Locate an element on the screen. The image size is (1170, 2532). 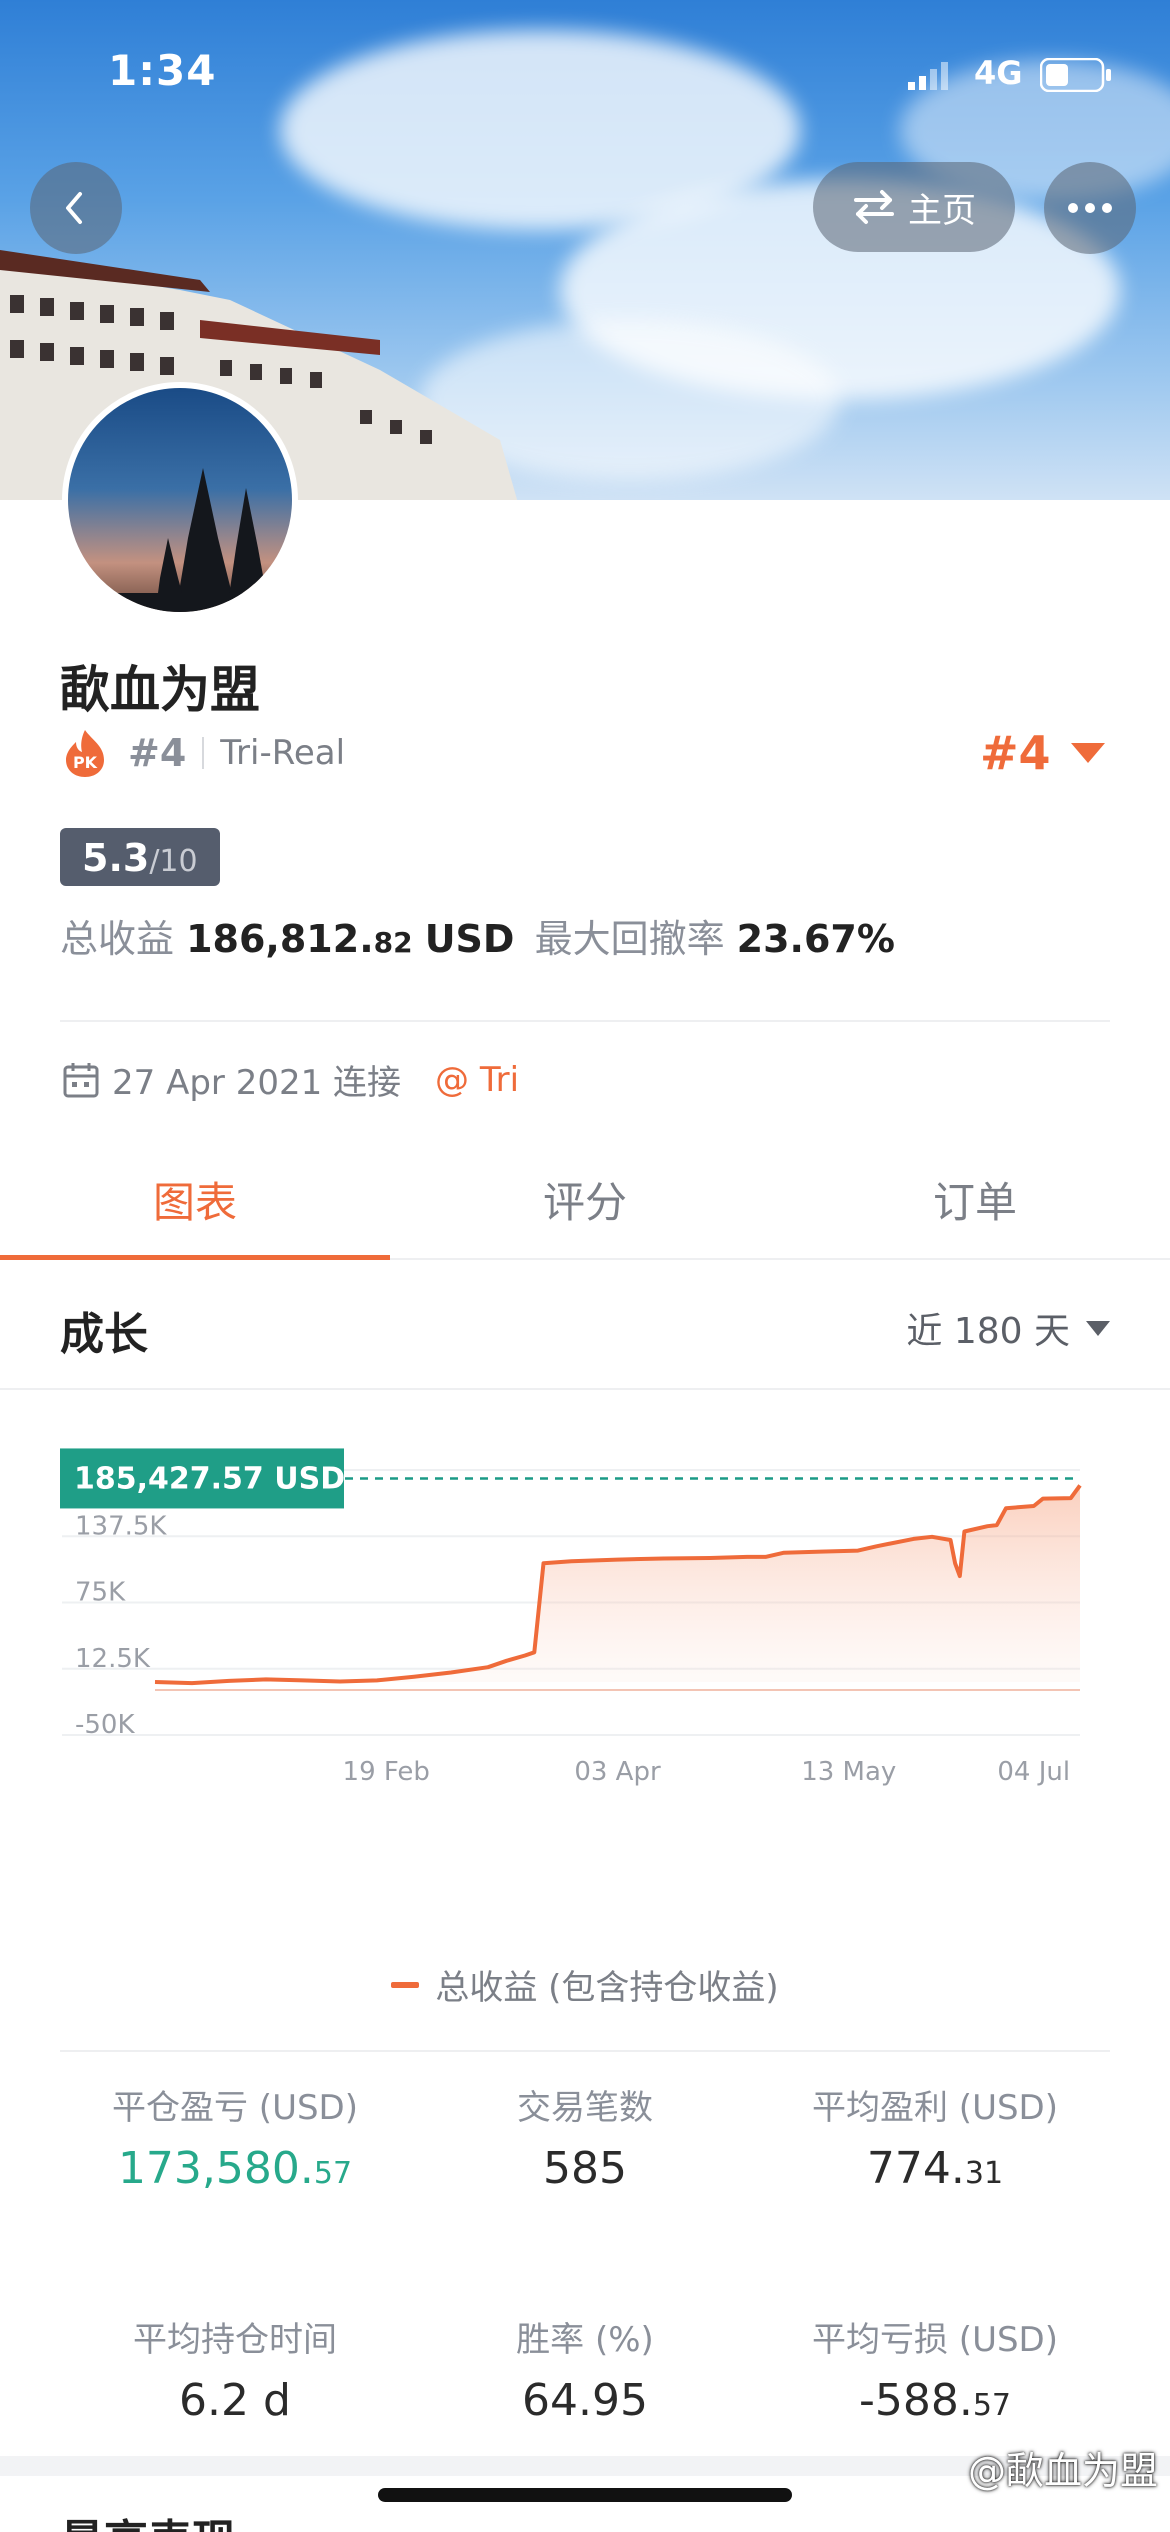
total-profit-unit: USD is located at coordinates (469, 939).